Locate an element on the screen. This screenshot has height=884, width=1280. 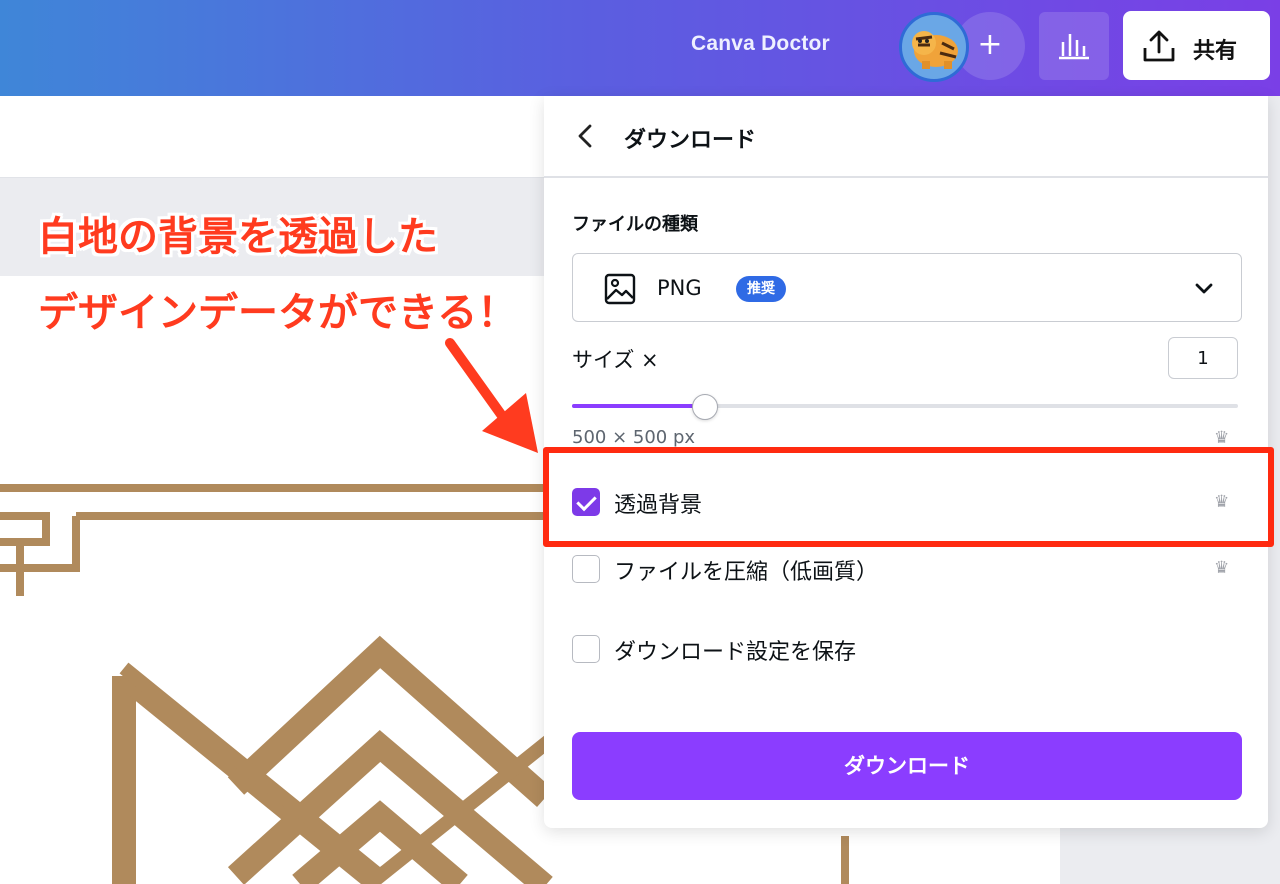
option-label: ダウンロード設定を保存 is located at coordinates (735, 652).